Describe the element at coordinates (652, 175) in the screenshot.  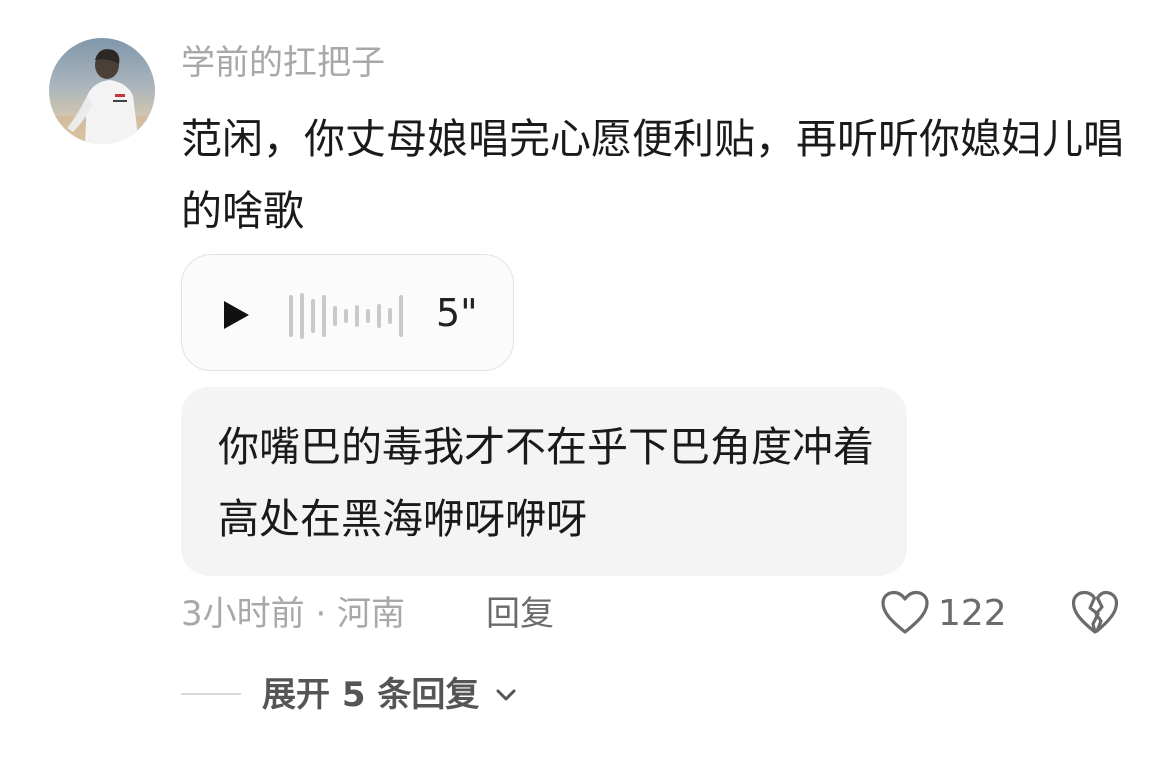
I see `comment-text: 范闲，你丈母娘唱完心愿便利贴，再听听你媳妇儿唱的啥歌` at that location.